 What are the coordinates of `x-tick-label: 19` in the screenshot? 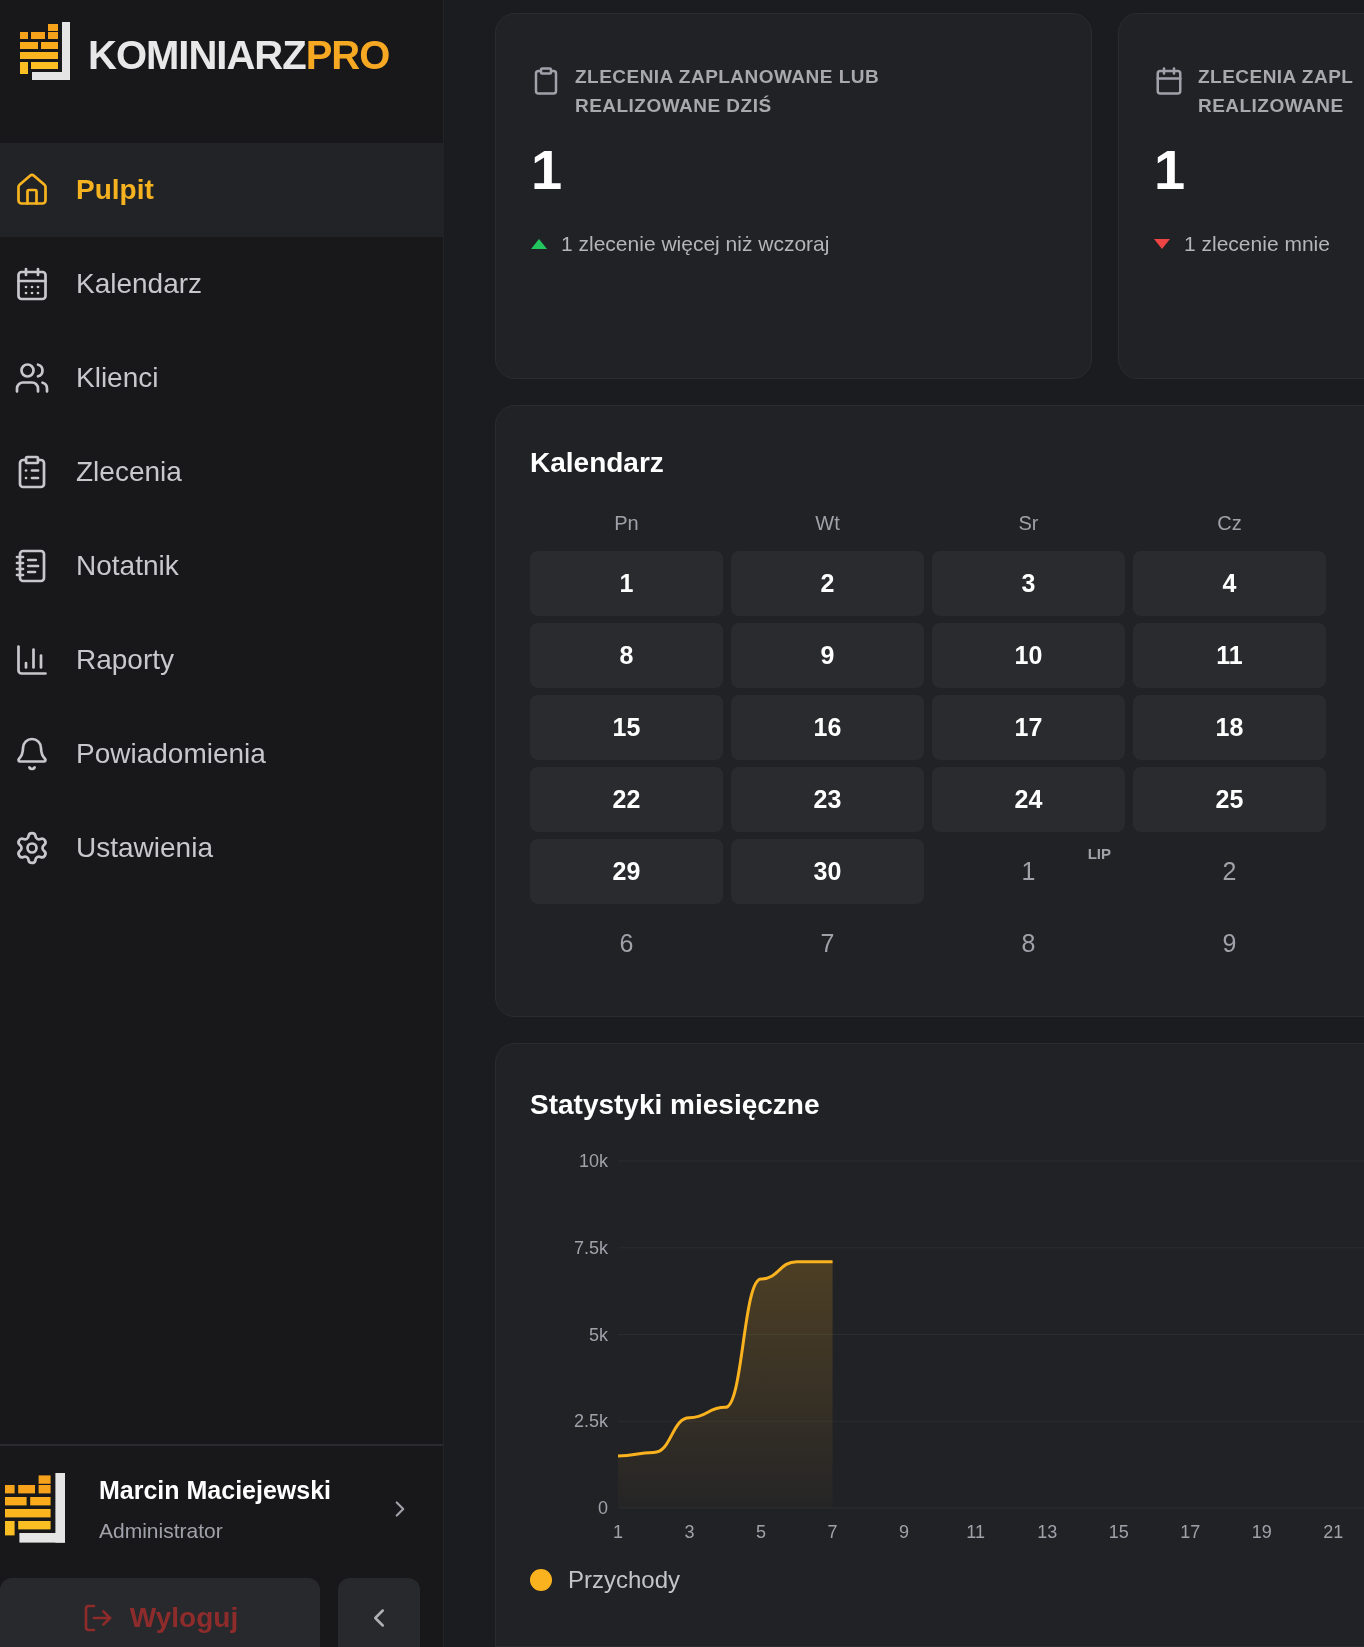 It's located at (1261, 1532).